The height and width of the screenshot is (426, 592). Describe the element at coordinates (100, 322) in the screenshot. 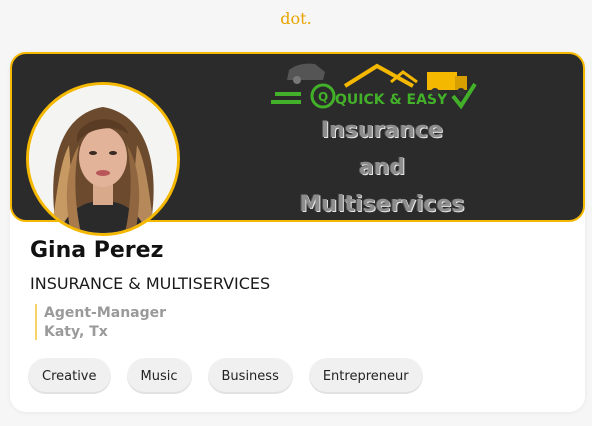

I see `profile-details: Agent-Manager Katy, Tx` at that location.